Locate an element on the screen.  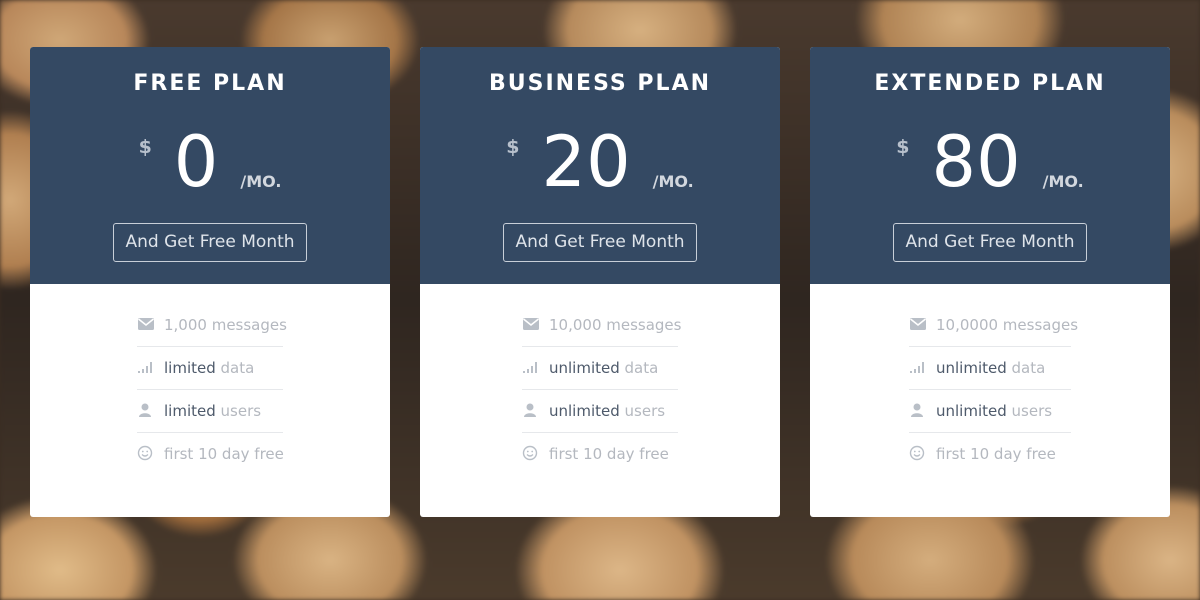
feature-data: limited data is located at coordinates (210, 368).